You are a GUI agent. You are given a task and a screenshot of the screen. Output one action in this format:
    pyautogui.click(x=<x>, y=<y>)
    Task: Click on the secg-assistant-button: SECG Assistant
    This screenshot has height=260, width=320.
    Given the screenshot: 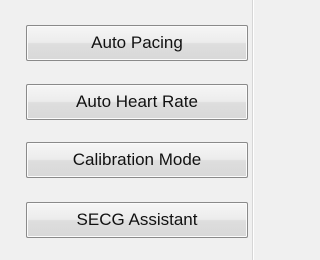 What is the action you would take?
    pyautogui.click(x=137, y=220)
    